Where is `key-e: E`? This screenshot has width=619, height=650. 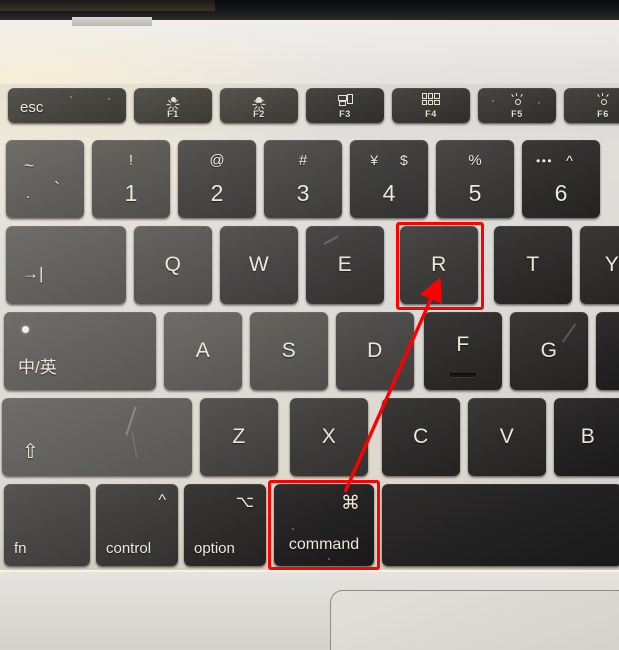
key-e: E is located at coordinates (345, 265).